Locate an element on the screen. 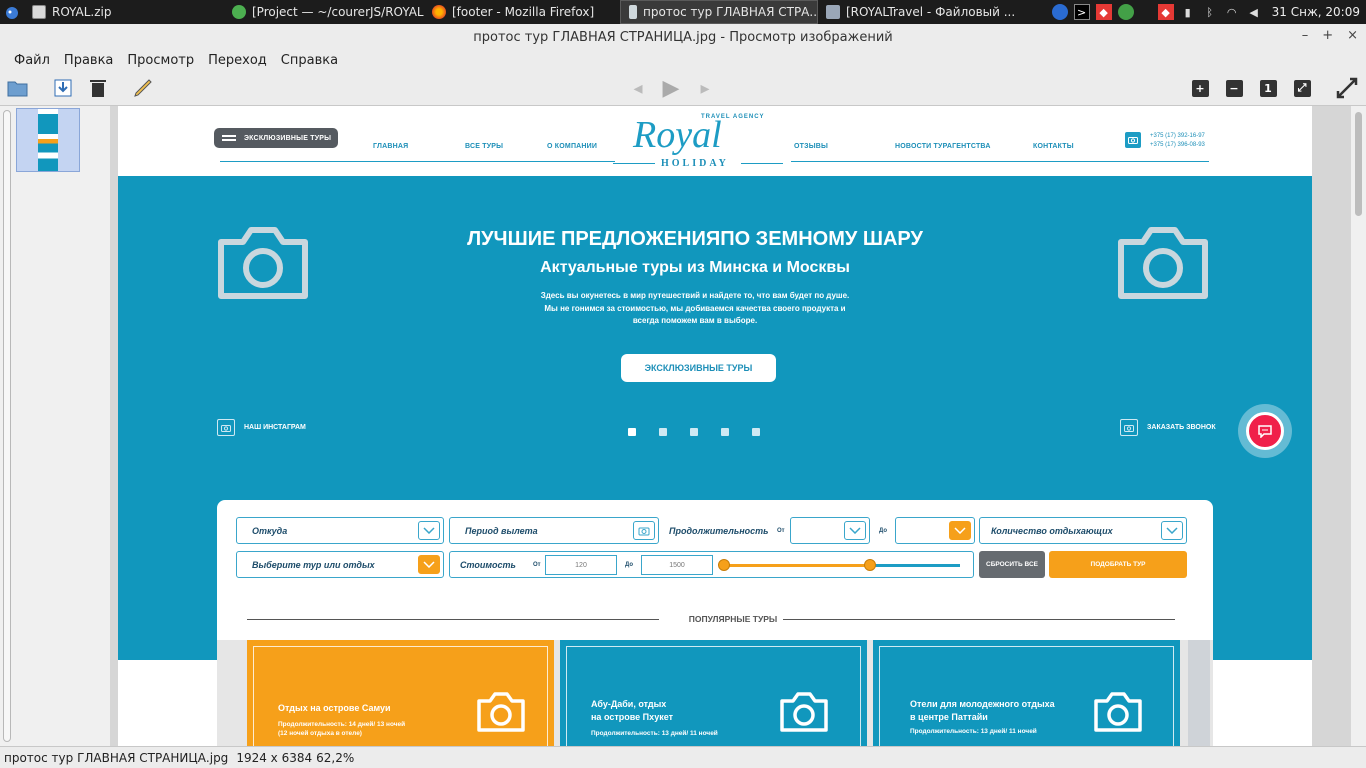  minimize-button: – is located at coordinates (1305, 35).